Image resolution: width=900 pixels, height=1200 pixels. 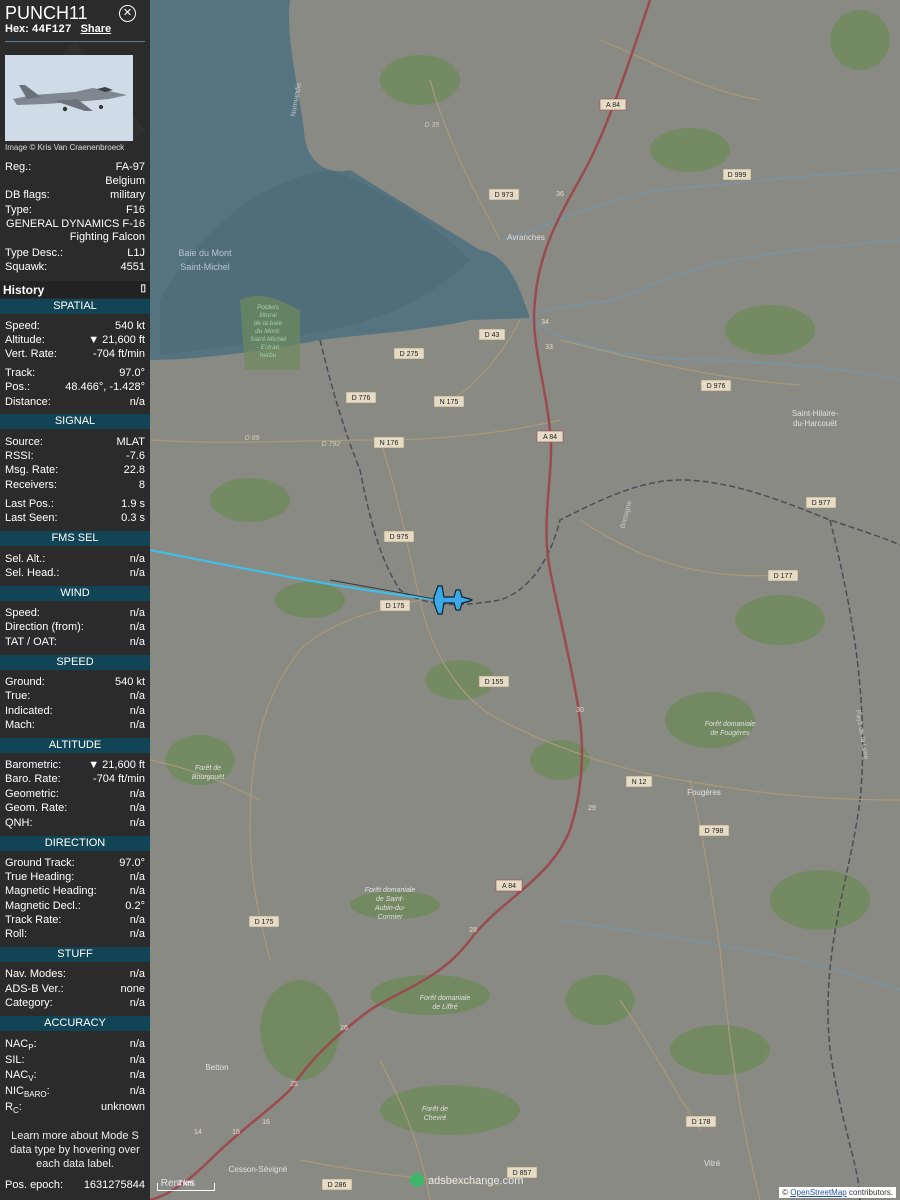 What do you see at coordinates (869, 1192) in the screenshot?
I see `attribution-suffix: contributors.` at bounding box center [869, 1192].